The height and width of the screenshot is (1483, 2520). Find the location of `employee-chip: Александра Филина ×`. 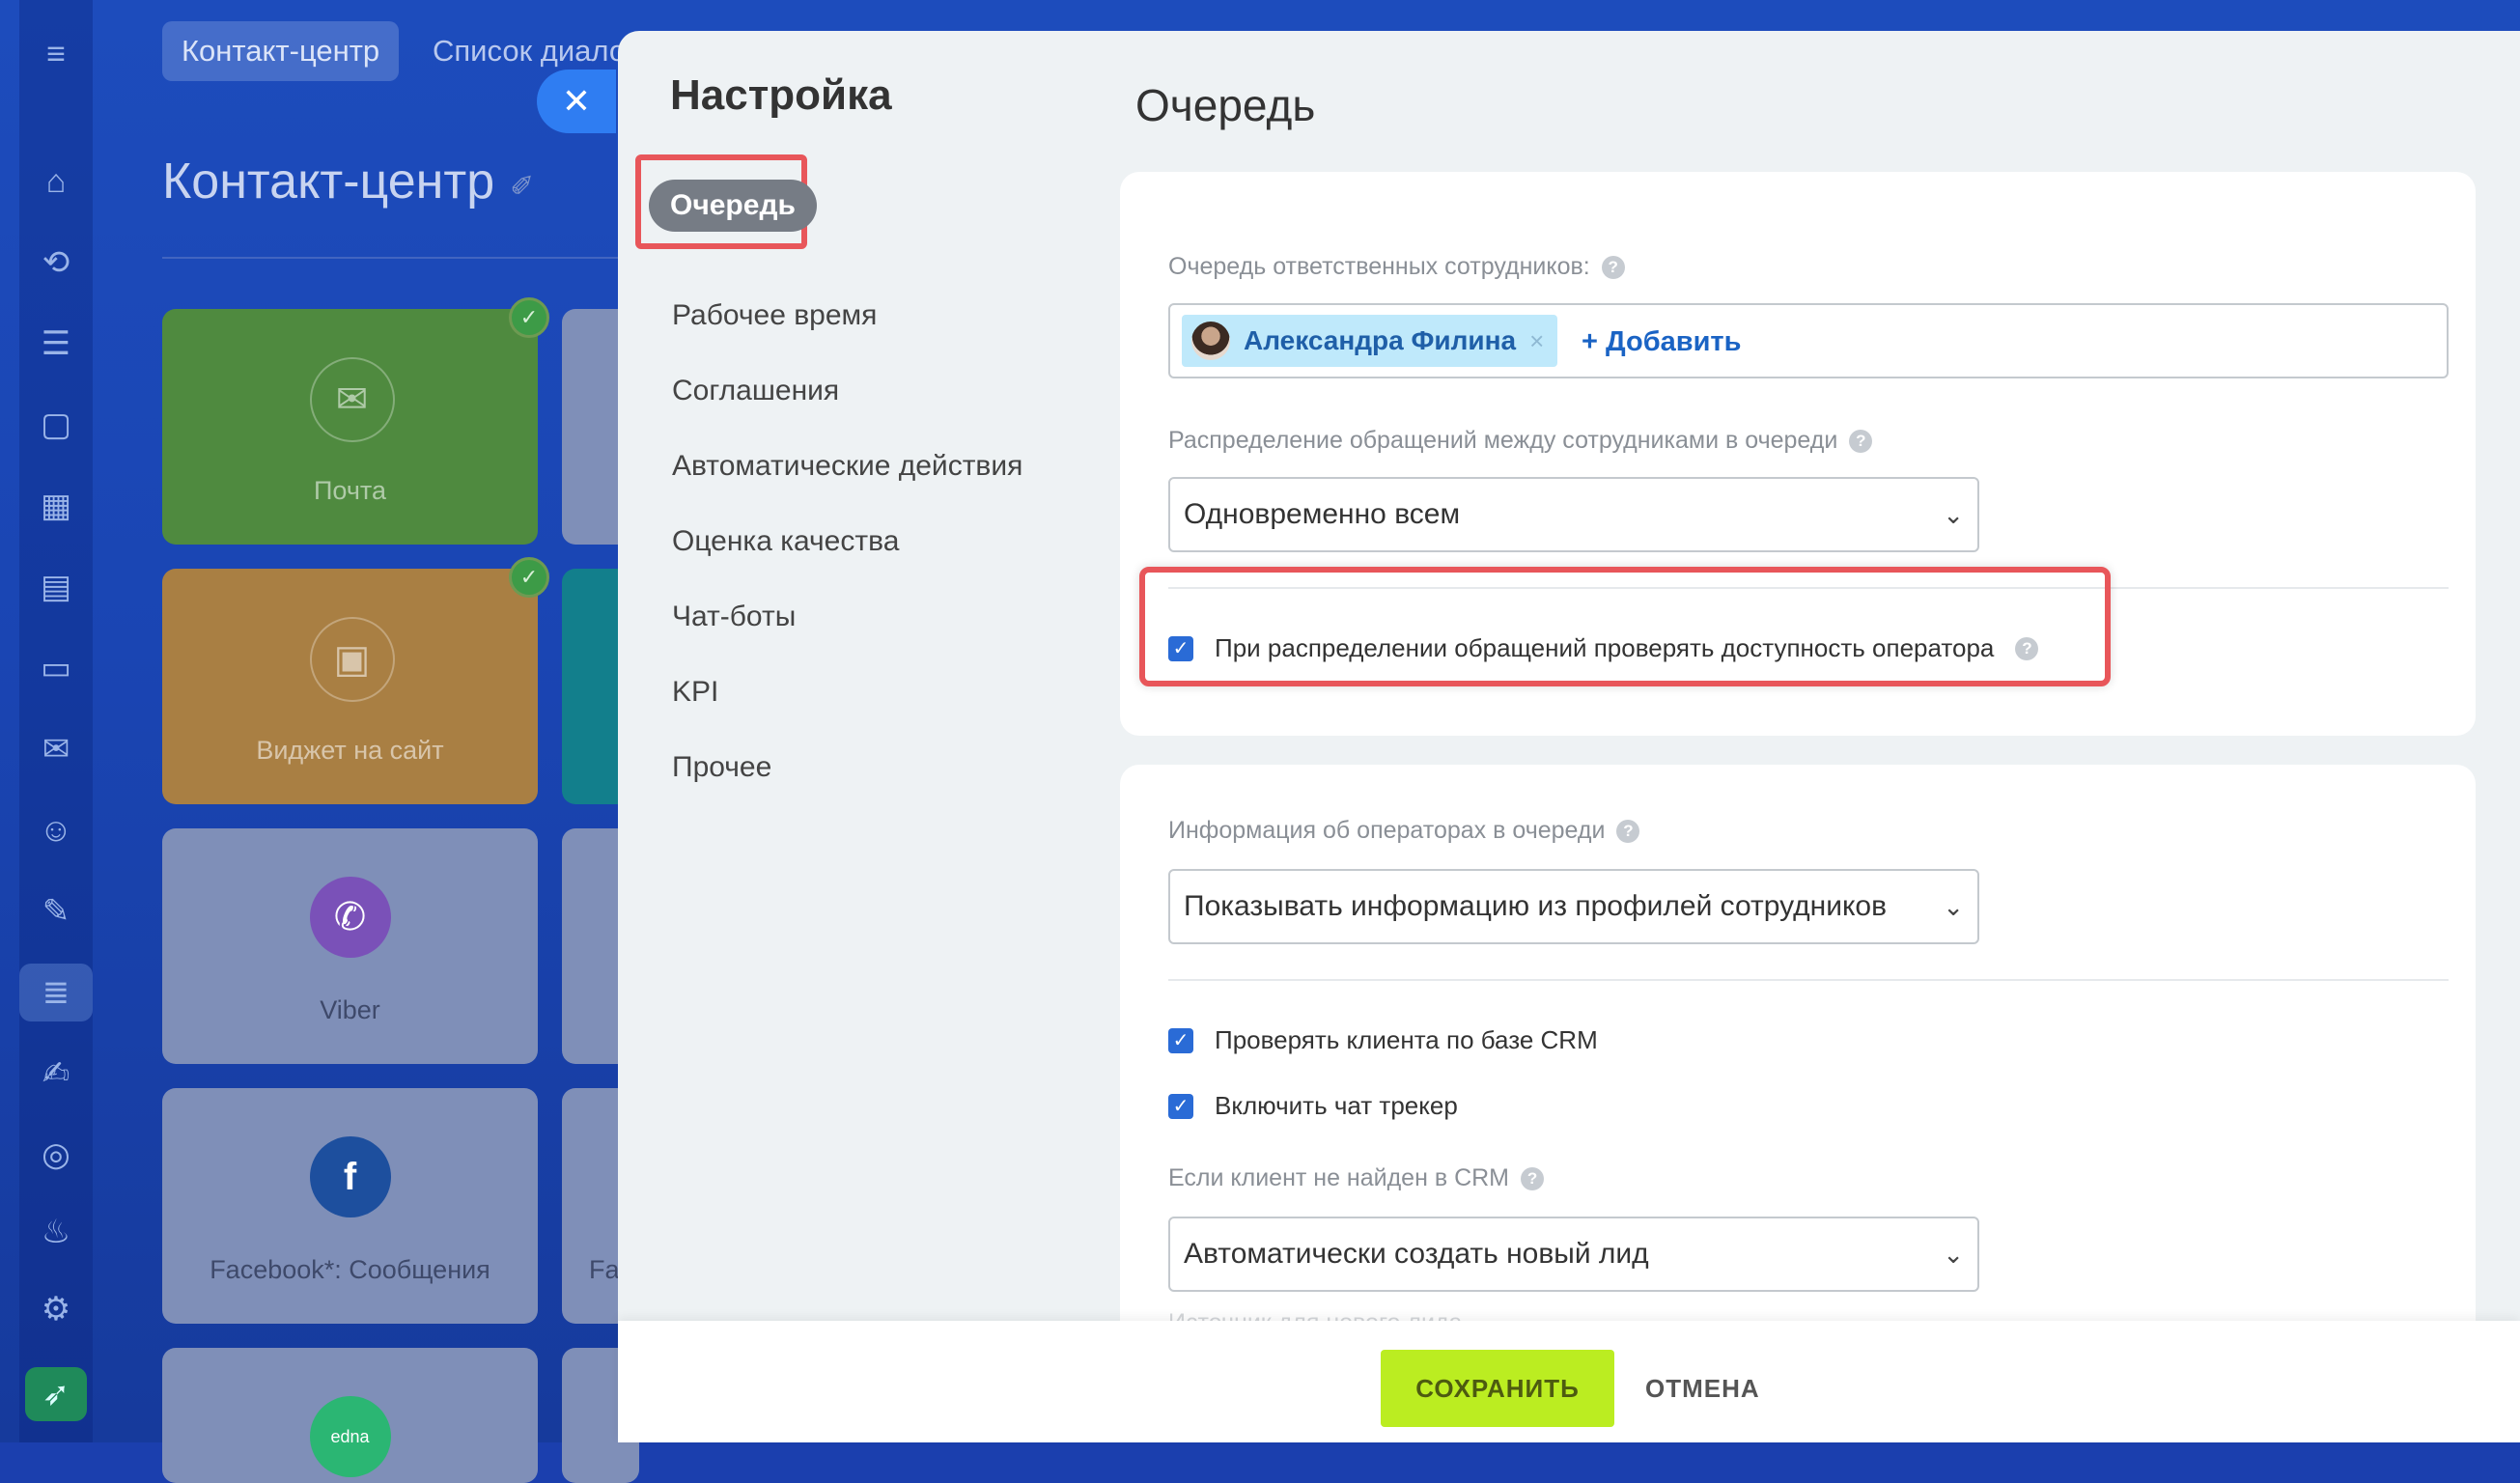

employee-chip: Александра Филина × is located at coordinates (1370, 341).